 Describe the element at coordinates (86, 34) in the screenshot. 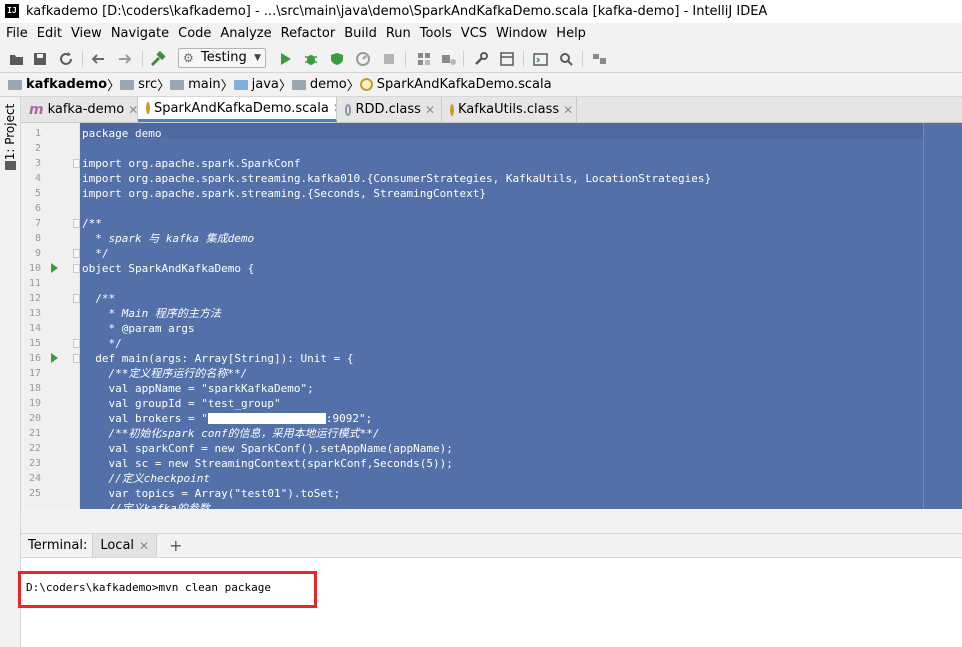

I see `menu-view: View` at that location.